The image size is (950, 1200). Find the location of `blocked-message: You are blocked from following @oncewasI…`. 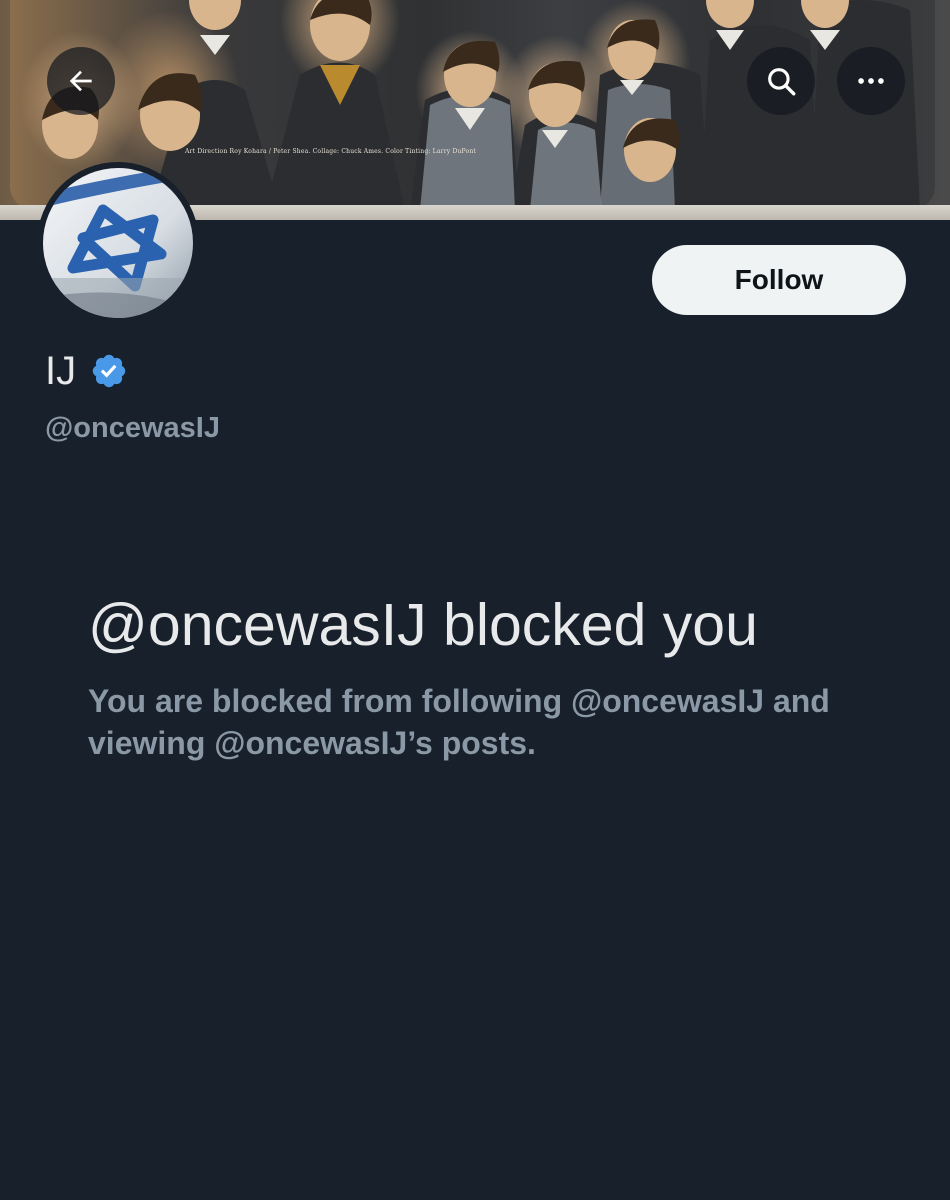

blocked-message: You are blocked from following @oncewasI… is located at coordinates (459, 722).